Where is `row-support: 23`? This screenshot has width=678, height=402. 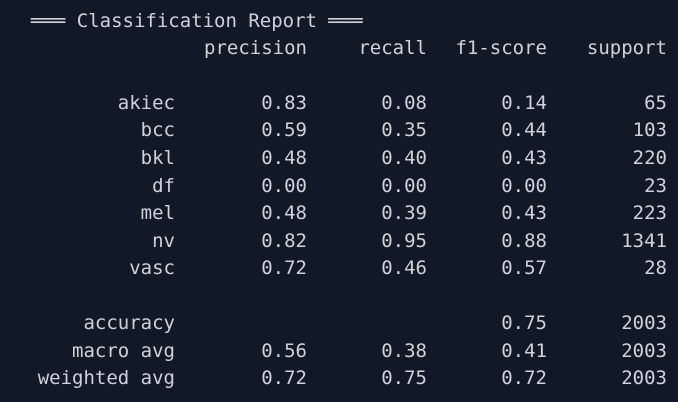 row-support: 23 is located at coordinates (655, 186).